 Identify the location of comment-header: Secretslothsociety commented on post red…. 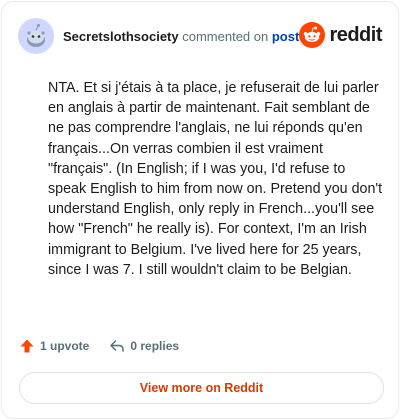
(200, 36).